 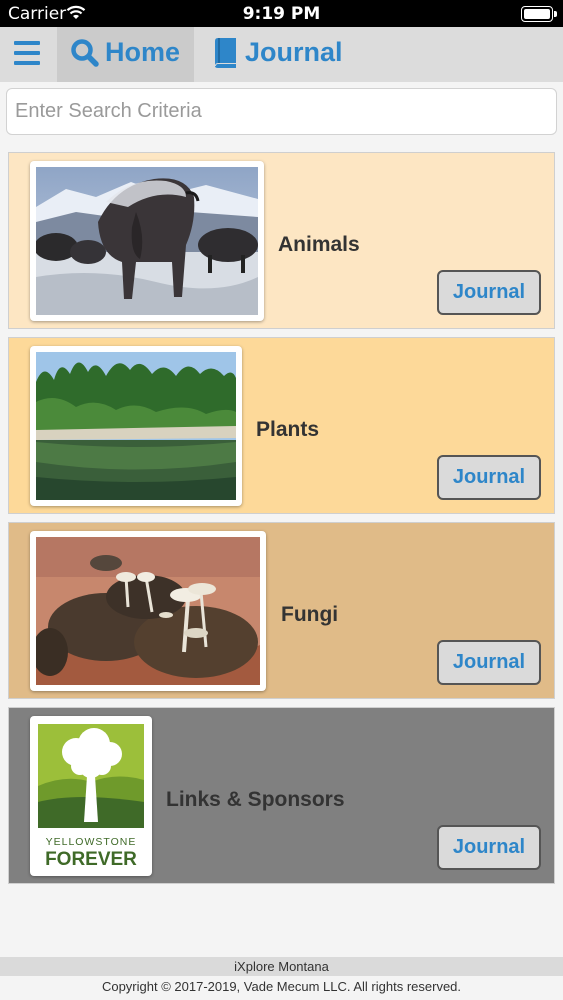 What do you see at coordinates (310, 614) in the screenshot?
I see `category-title-fungi: Fungi` at bounding box center [310, 614].